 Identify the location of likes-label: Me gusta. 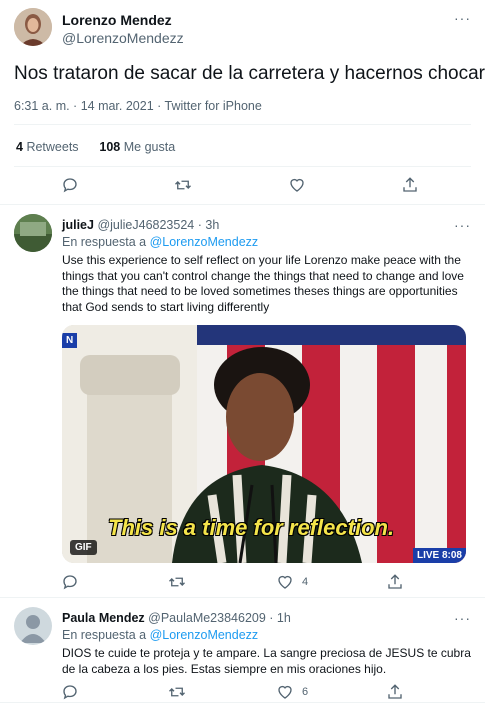
(149, 147).